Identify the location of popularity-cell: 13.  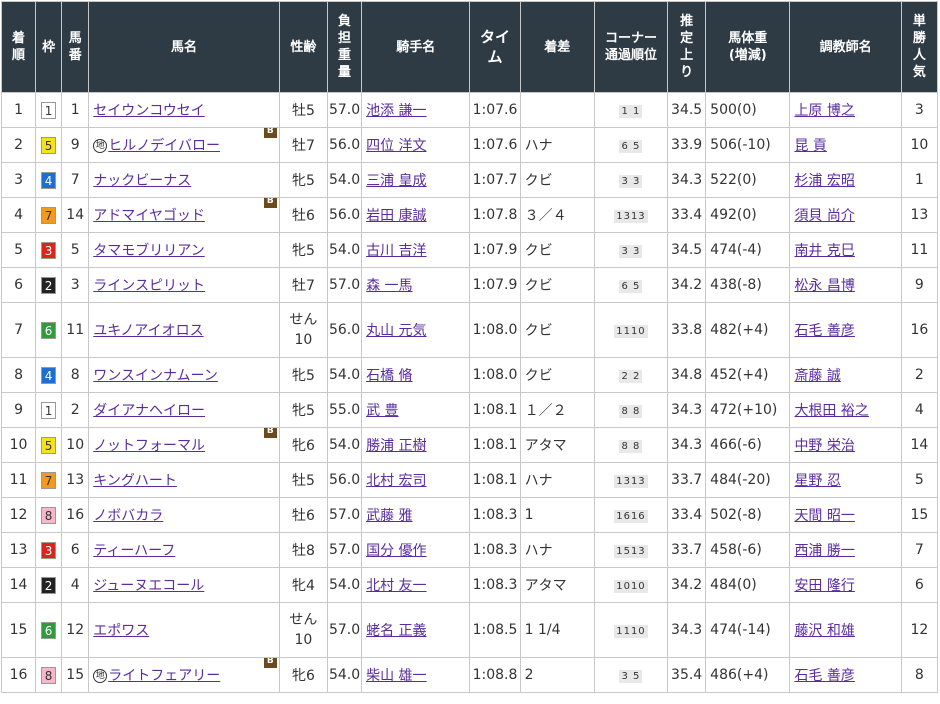
(919, 215).